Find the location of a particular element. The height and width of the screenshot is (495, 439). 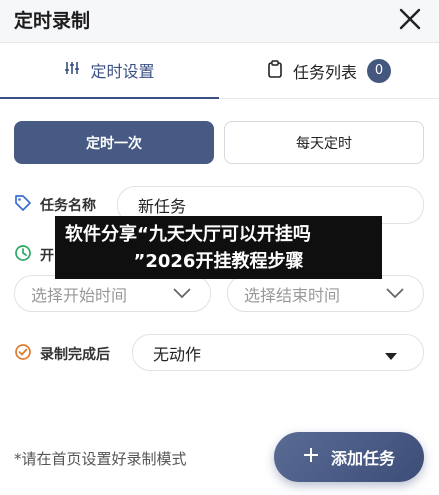

clock-icon is located at coordinates (27, 255).